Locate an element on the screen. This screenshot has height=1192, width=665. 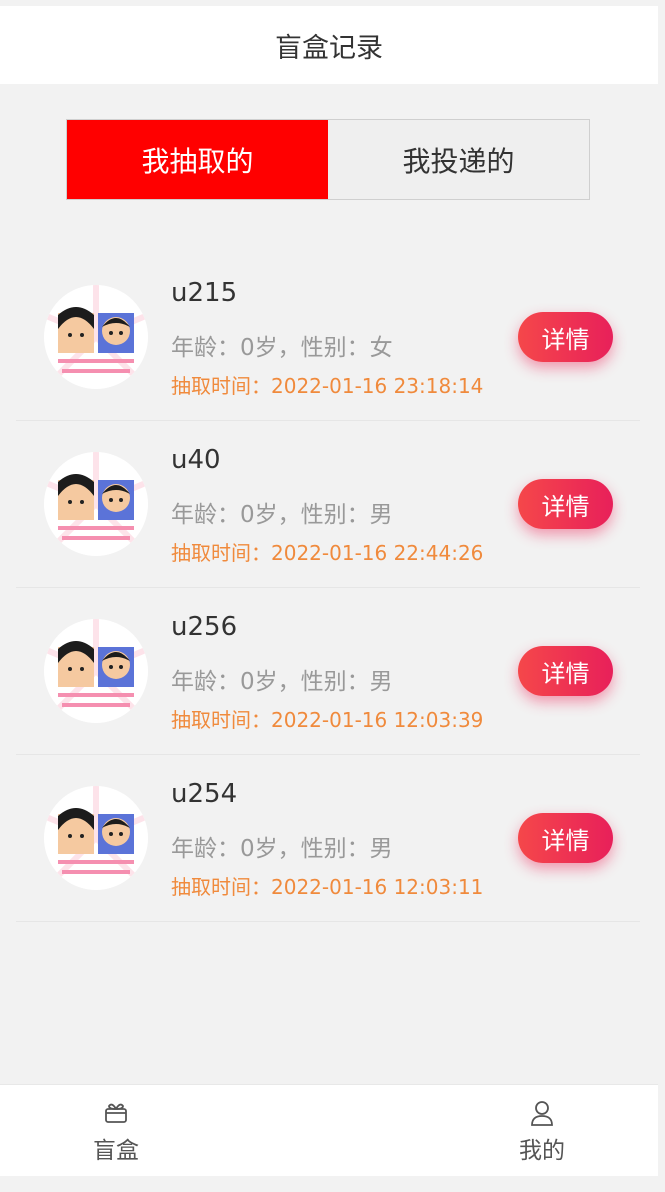
page-title: 盲盒记录 is located at coordinates (329, 48).